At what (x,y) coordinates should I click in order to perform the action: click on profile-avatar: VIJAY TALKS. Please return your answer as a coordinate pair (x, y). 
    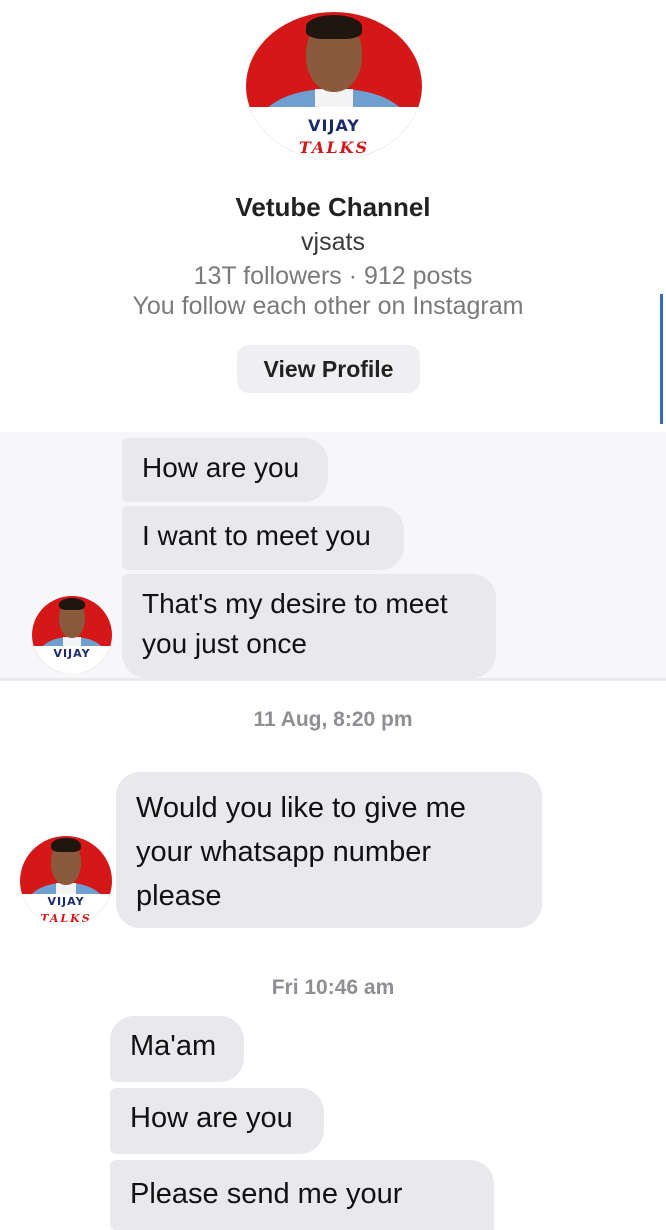
    Looking at the image, I should click on (334, 86).